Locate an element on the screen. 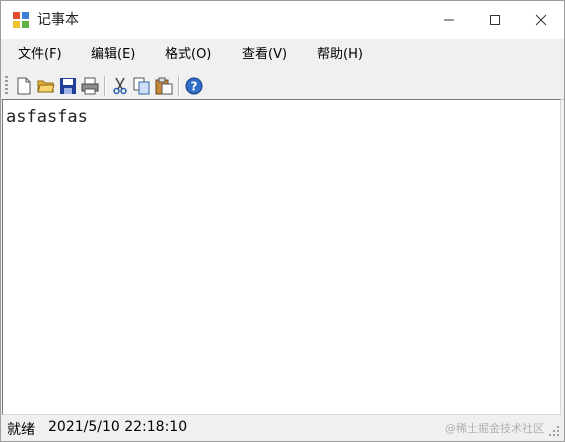 The image size is (565, 442). save-button is located at coordinates (68, 86).